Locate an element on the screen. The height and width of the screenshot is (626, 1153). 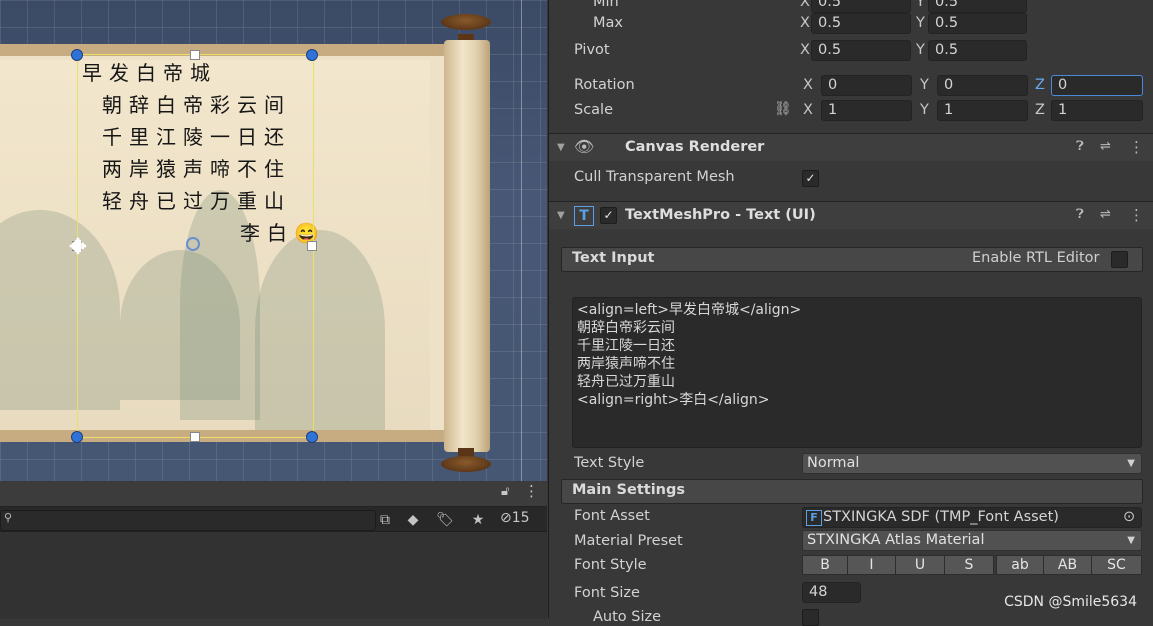
scroll-knob-top is located at coordinates (466, 22).